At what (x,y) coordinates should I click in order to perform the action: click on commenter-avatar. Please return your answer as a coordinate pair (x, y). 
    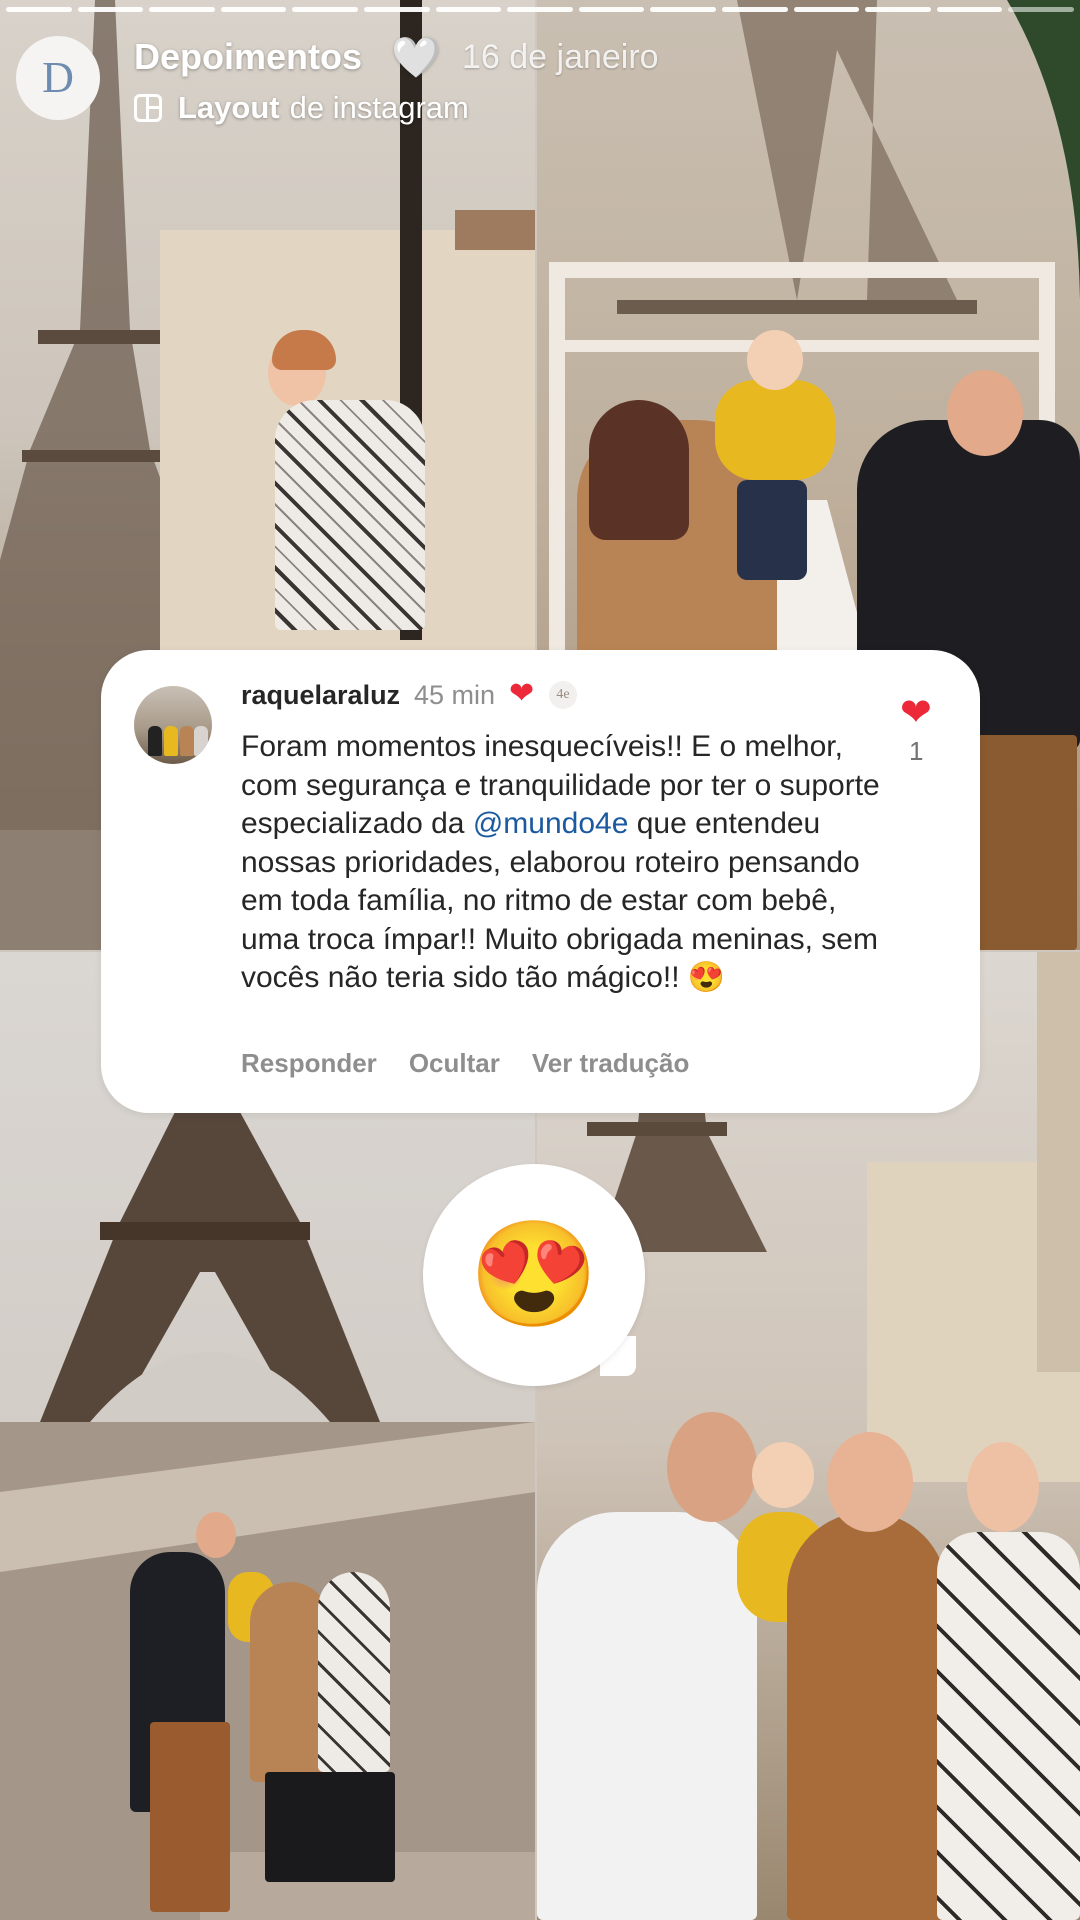
    Looking at the image, I should click on (173, 725).